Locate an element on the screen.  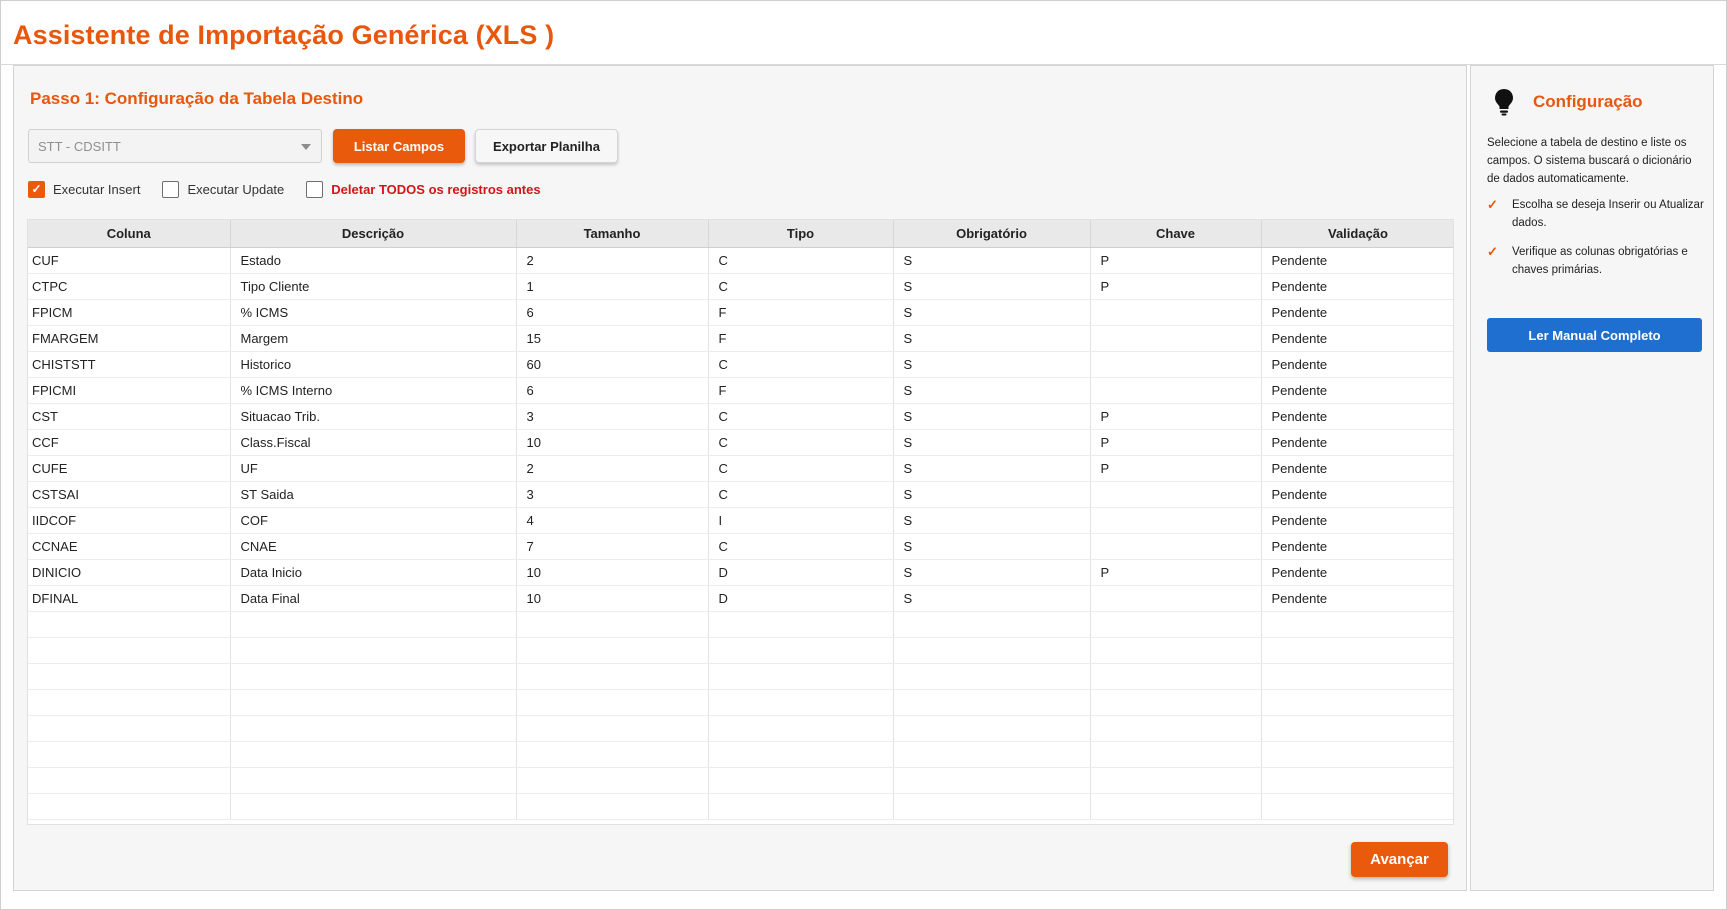
table-row: CUFE UF 2 C S P Pendente is located at coordinates (740, 468).